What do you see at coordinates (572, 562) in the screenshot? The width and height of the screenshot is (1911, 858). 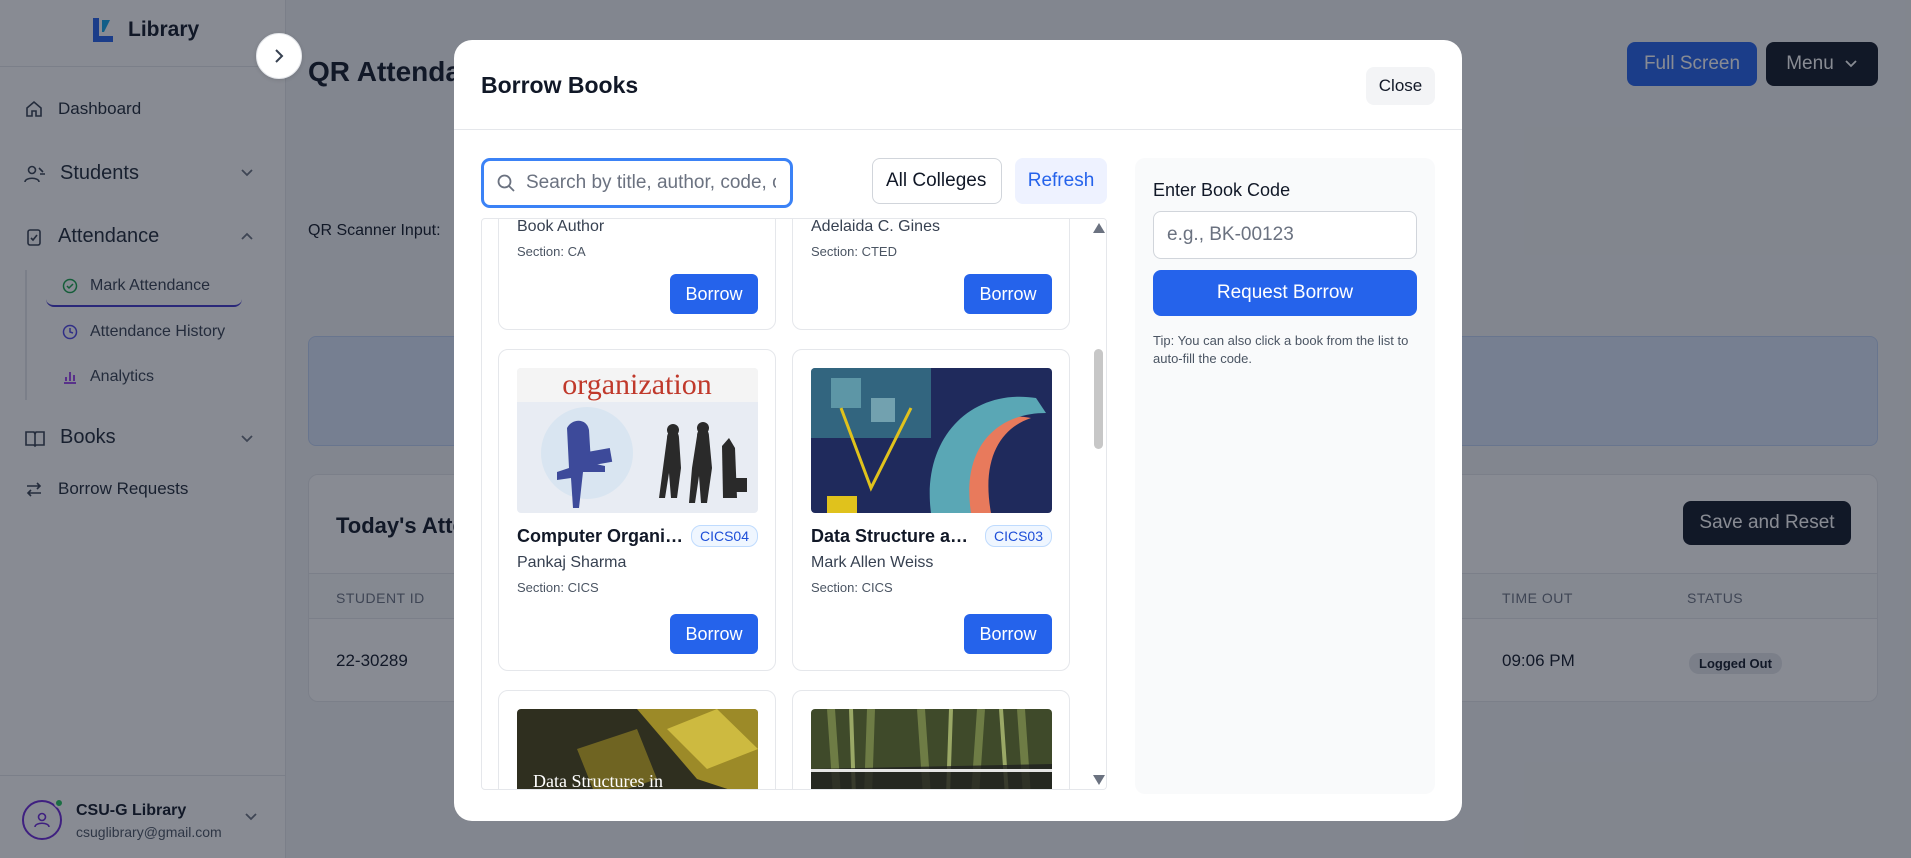 I see `book-author: Pankaj Sharma` at bounding box center [572, 562].